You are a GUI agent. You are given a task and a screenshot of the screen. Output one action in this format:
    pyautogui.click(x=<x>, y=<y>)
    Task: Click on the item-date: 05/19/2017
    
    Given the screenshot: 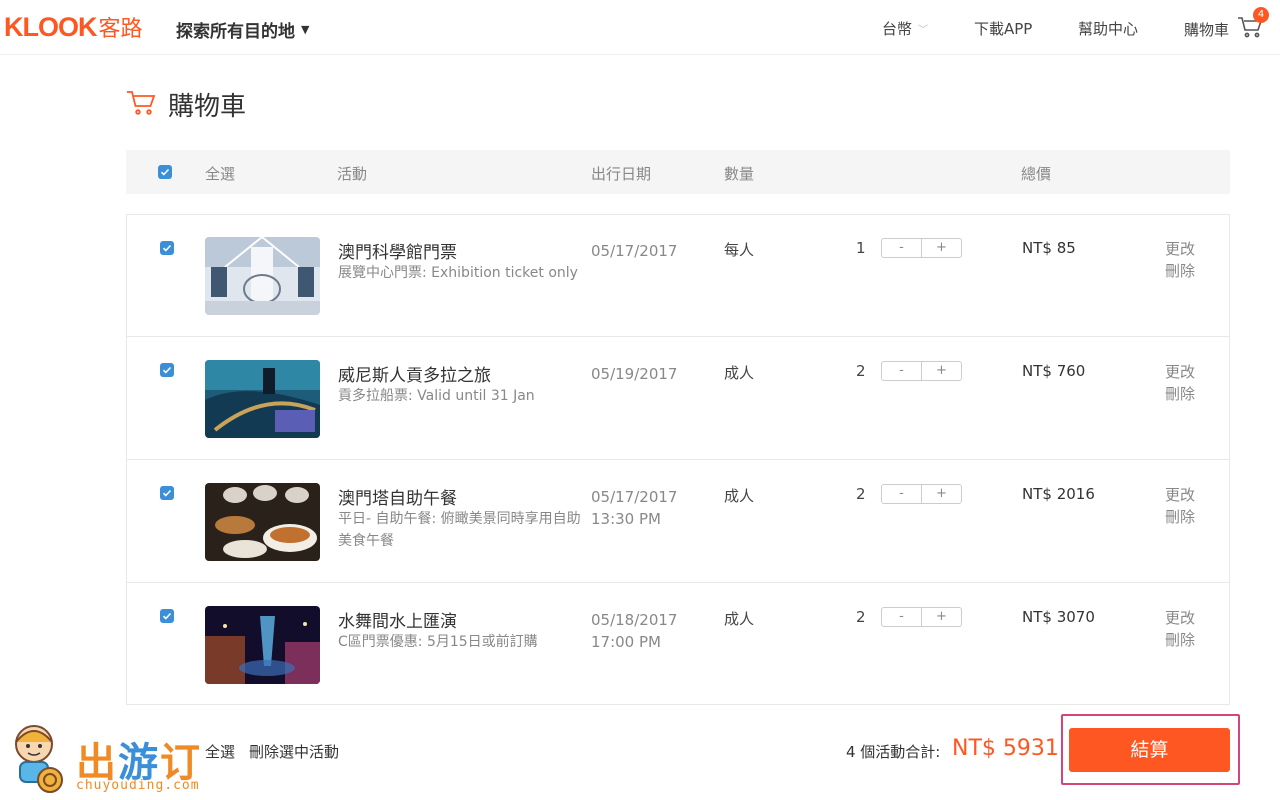 What is the action you would take?
    pyautogui.click(x=634, y=374)
    